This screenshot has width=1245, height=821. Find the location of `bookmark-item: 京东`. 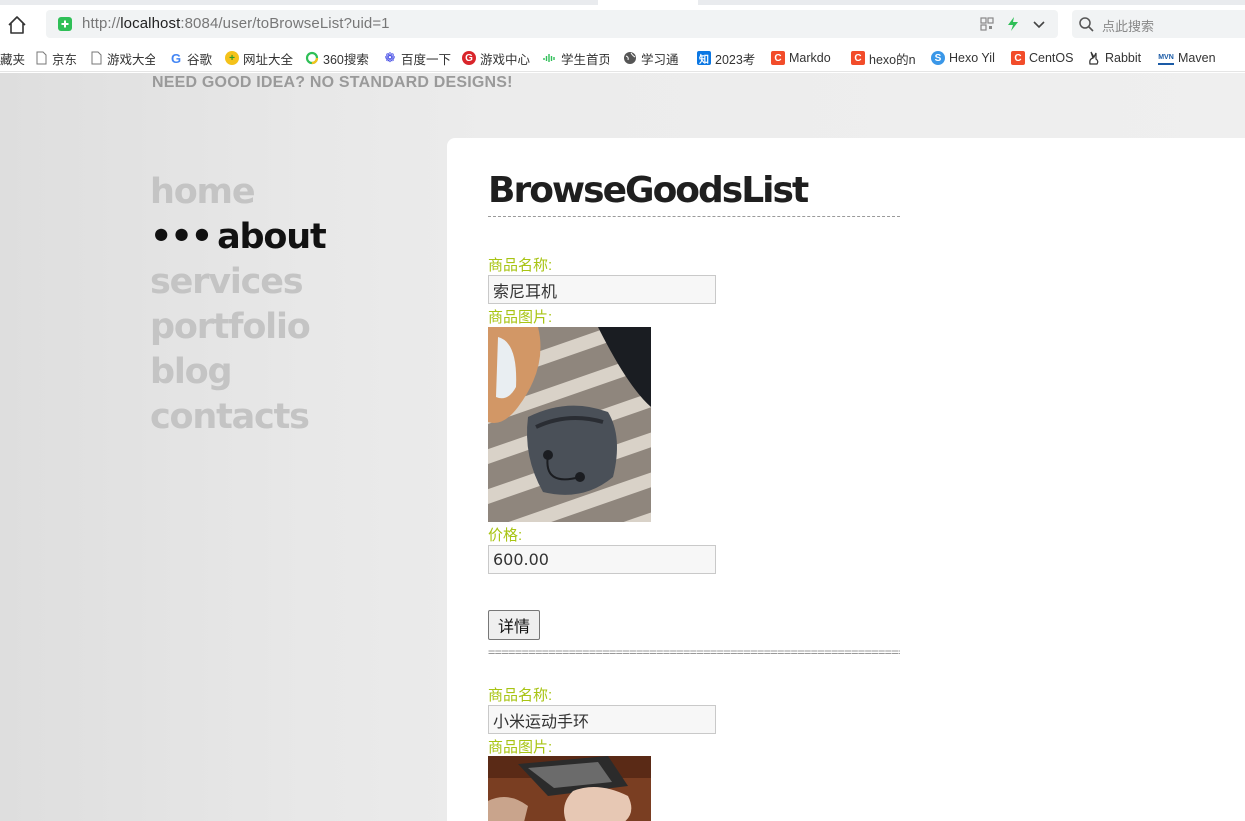

bookmark-item: 京东 is located at coordinates (55, 58).